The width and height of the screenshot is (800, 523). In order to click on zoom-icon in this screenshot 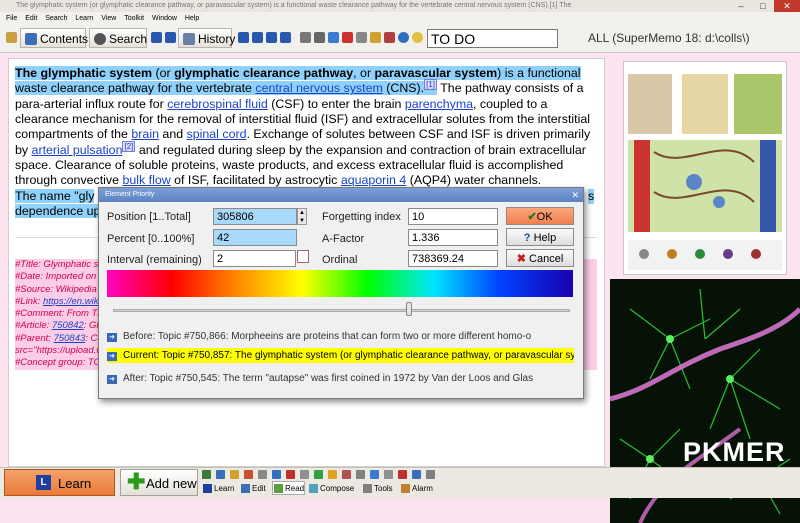, I will do `click(319, 37)`.